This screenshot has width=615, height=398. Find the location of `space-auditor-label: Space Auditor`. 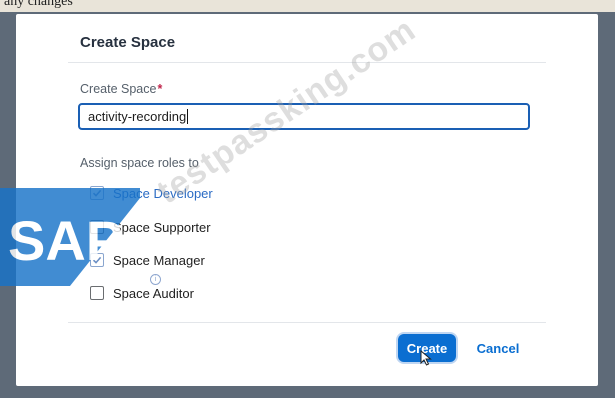

space-auditor-label: Space Auditor is located at coordinates (153, 293).